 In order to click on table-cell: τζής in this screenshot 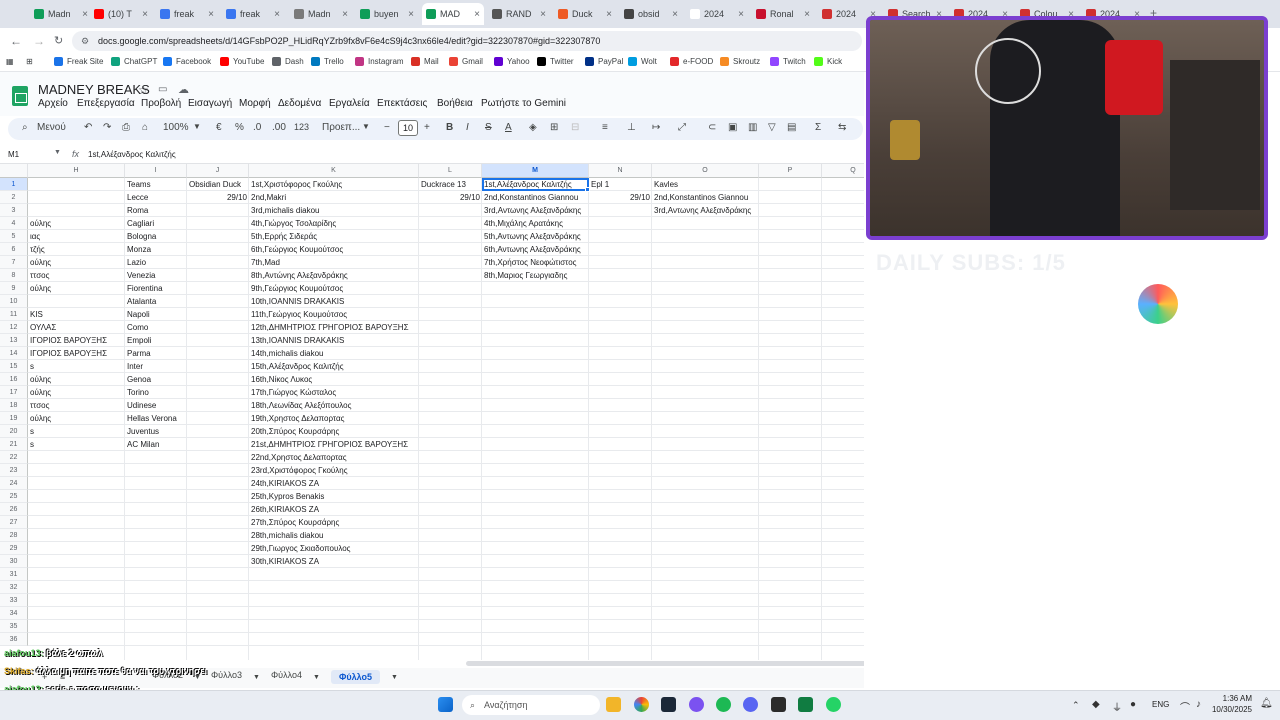, I will do `click(76, 249)`.